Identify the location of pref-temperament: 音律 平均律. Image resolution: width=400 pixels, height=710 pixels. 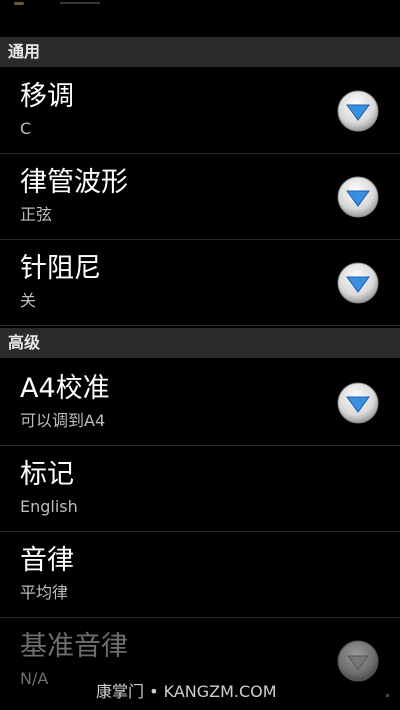
(200, 575).